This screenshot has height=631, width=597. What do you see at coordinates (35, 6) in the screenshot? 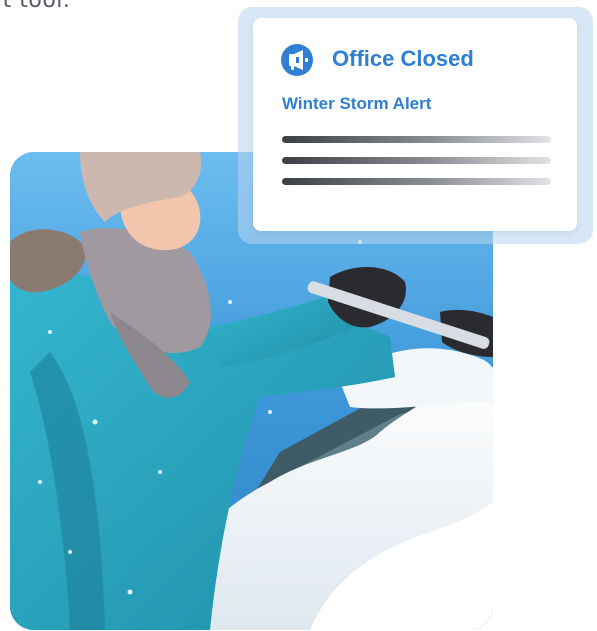
I see `header-text-fragment: it tool.` at bounding box center [35, 6].